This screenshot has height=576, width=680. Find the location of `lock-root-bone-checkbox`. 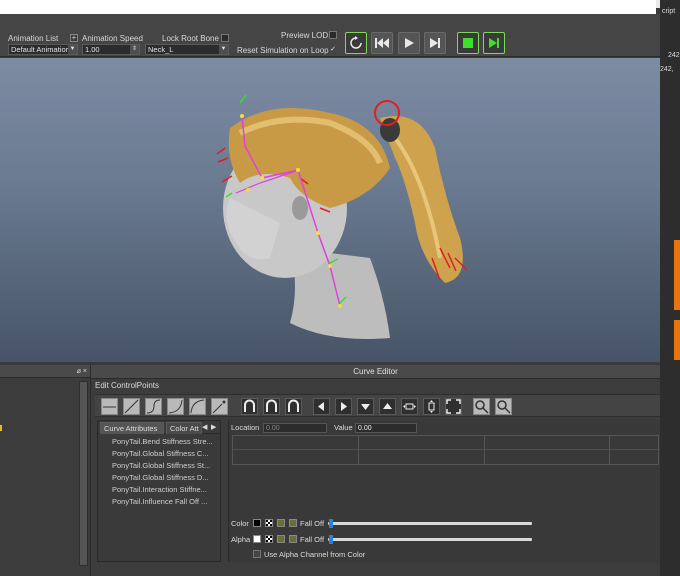

lock-root-bone-checkbox is located at coordinates (225, 38).